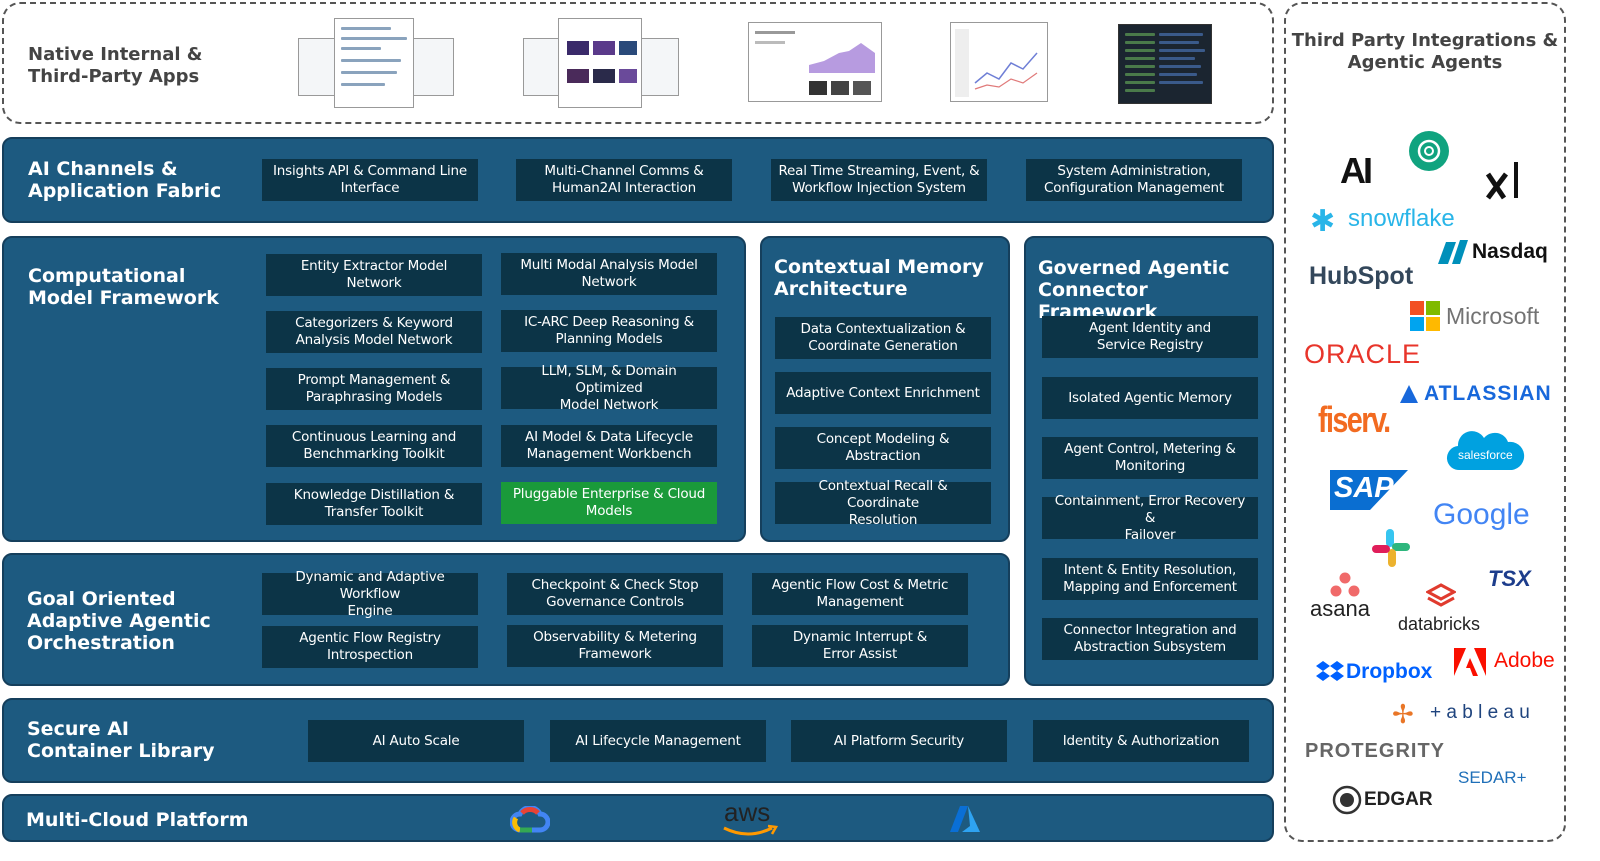 This screenshot has width=1600, height=861. I want to click on flow-cost-box: Agentic Flow Cost & Metric Management, so click(860, 594).